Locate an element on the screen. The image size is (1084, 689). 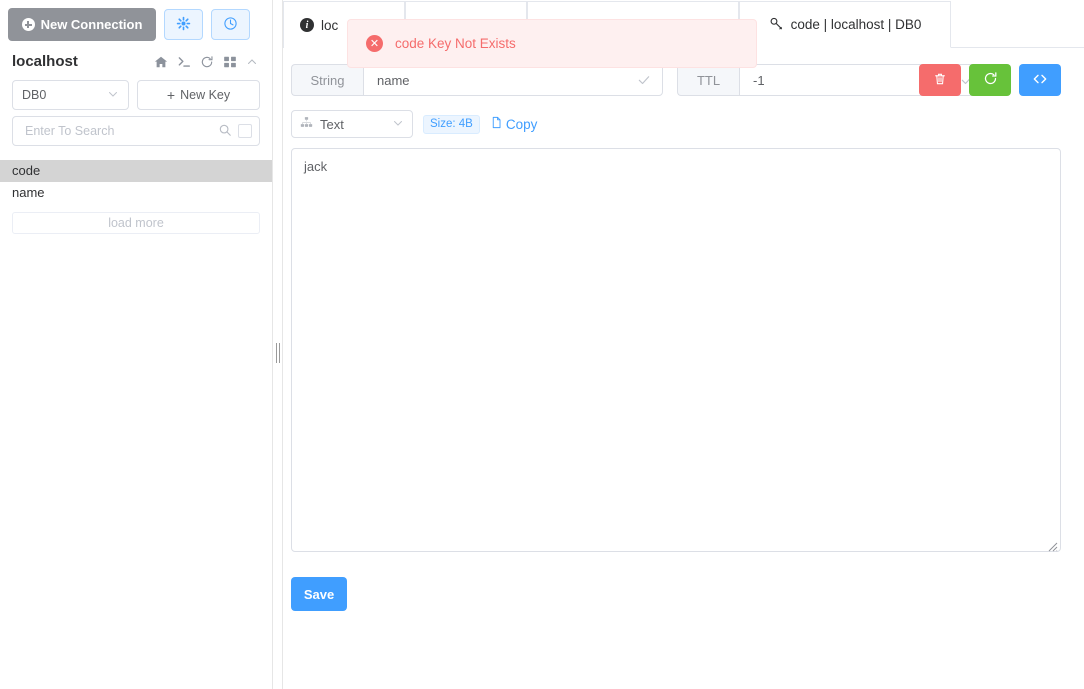
load-more-button: load more is located at coordinates (136, 223).